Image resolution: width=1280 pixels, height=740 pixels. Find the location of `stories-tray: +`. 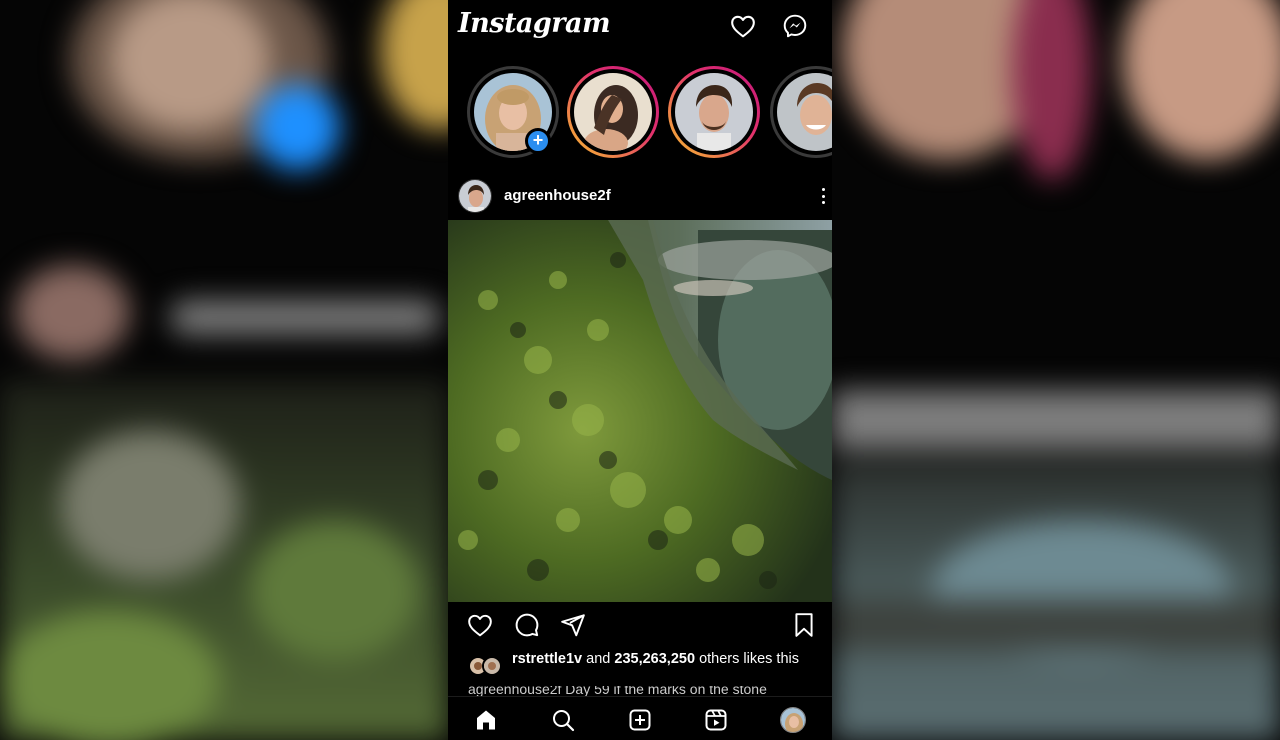

stories-tray: + is located at coordinates (640, 112).